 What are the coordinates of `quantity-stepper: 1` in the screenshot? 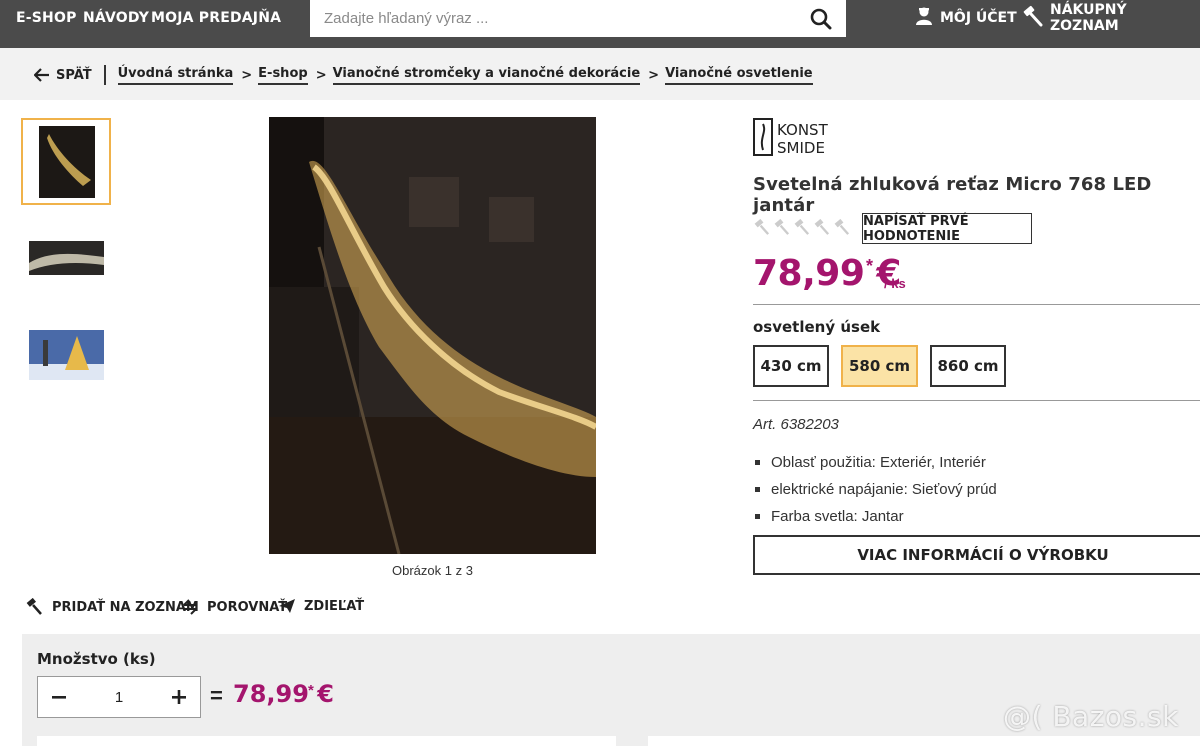 It's located at (119, 697).